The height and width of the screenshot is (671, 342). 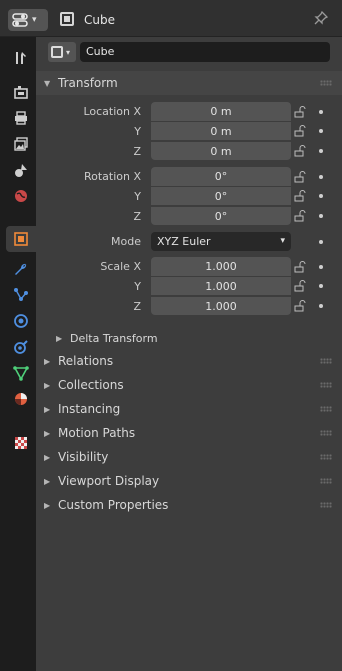 I want to click on particles-icon, so click(x=21, y=294).